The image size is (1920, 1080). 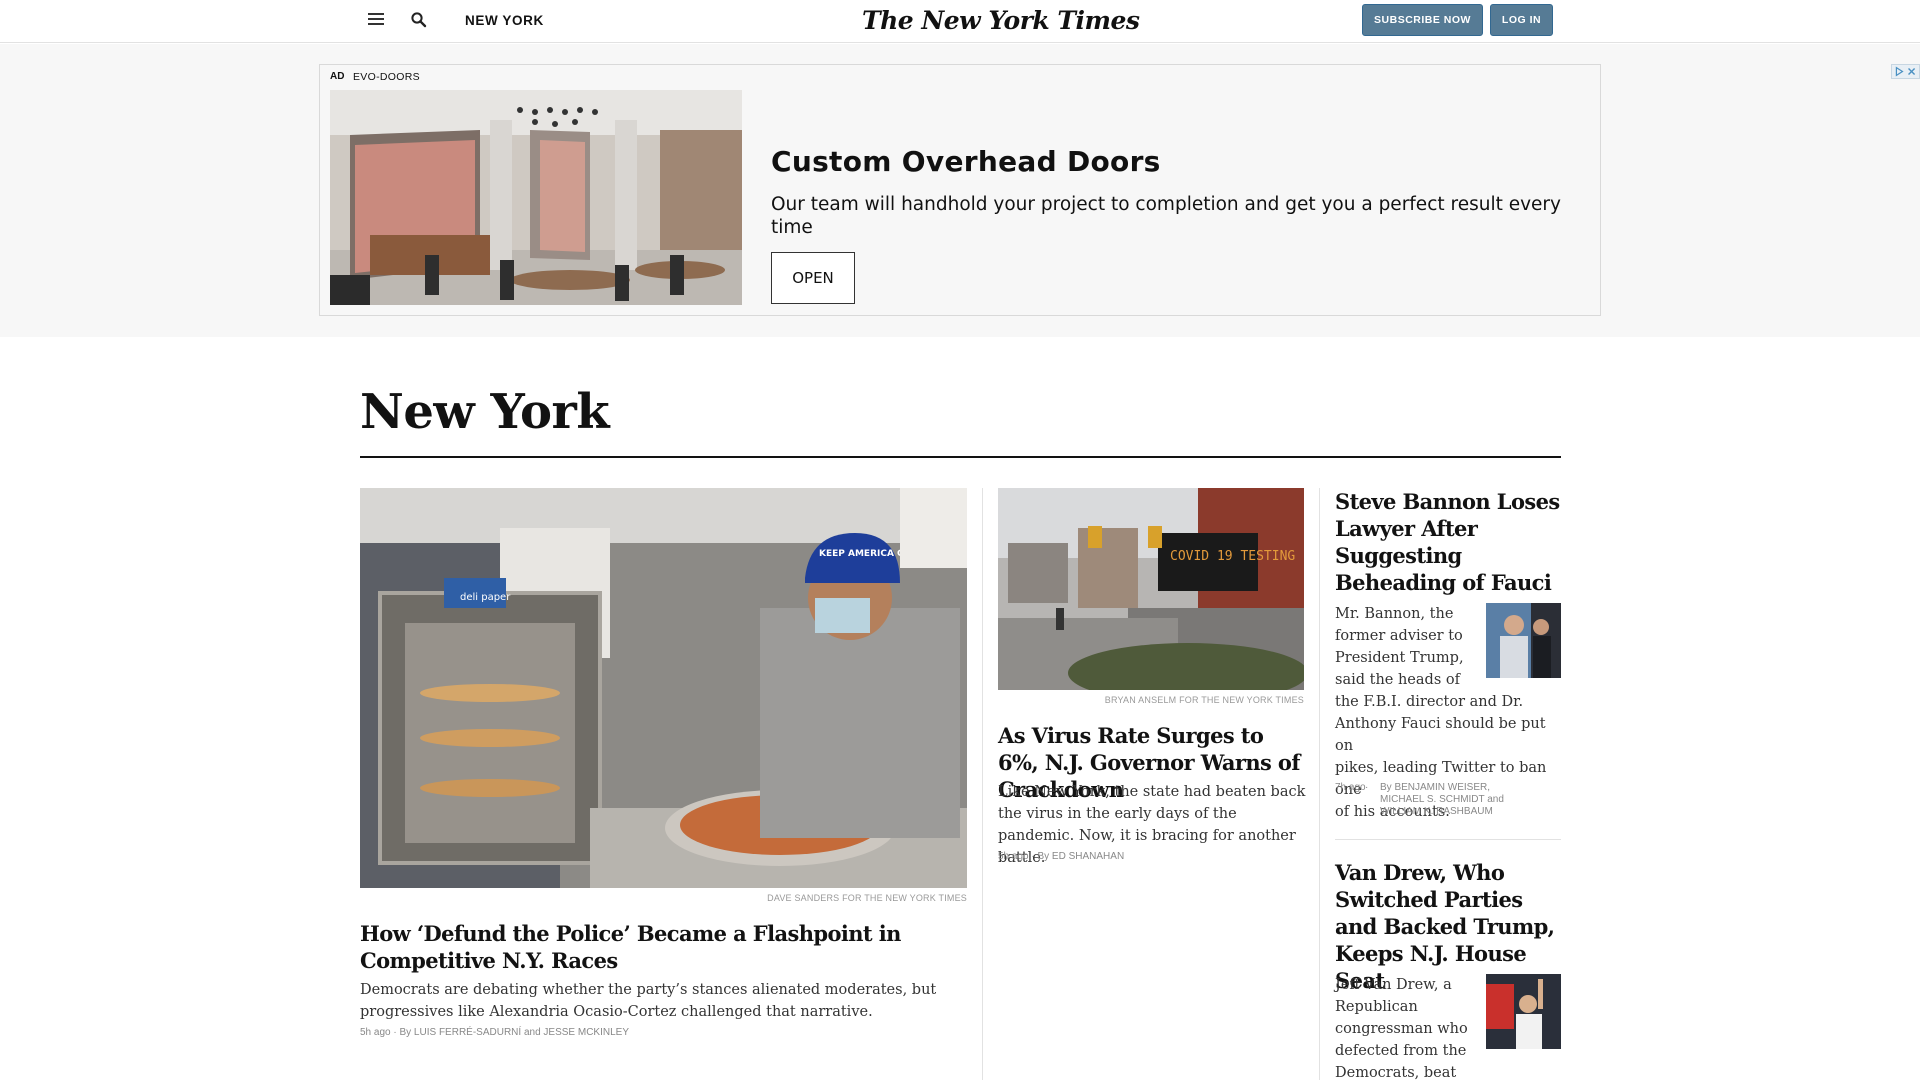 I want to click on header-divider, so click(x=960, y=457).